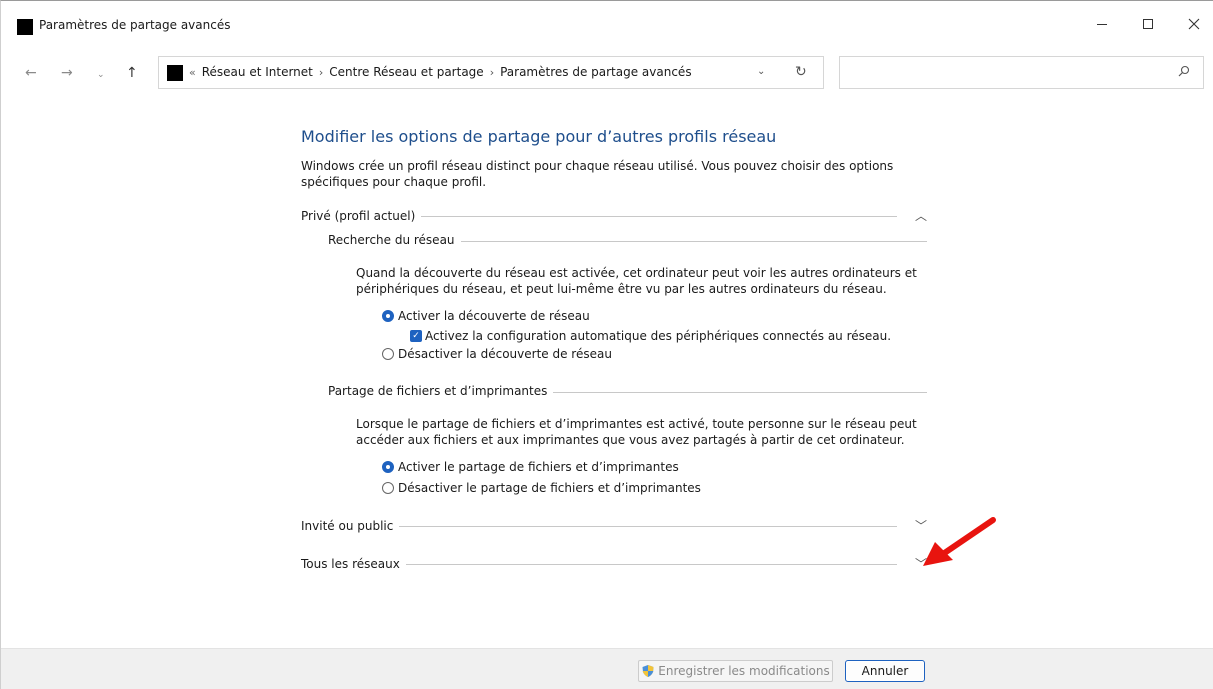  Describe the element at coordinates (959, 541) in the screenshot. I see `annotation-arrow-icon` at that location.